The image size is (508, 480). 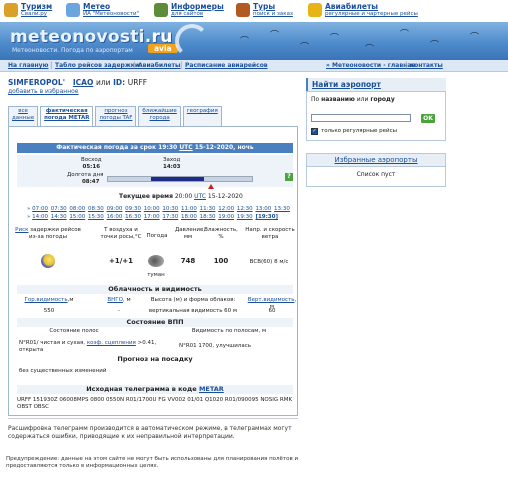 What do you see at coordinates (210, 186) in the screenshot?
I see `current-time-marker` at bounding box center [210, 186].